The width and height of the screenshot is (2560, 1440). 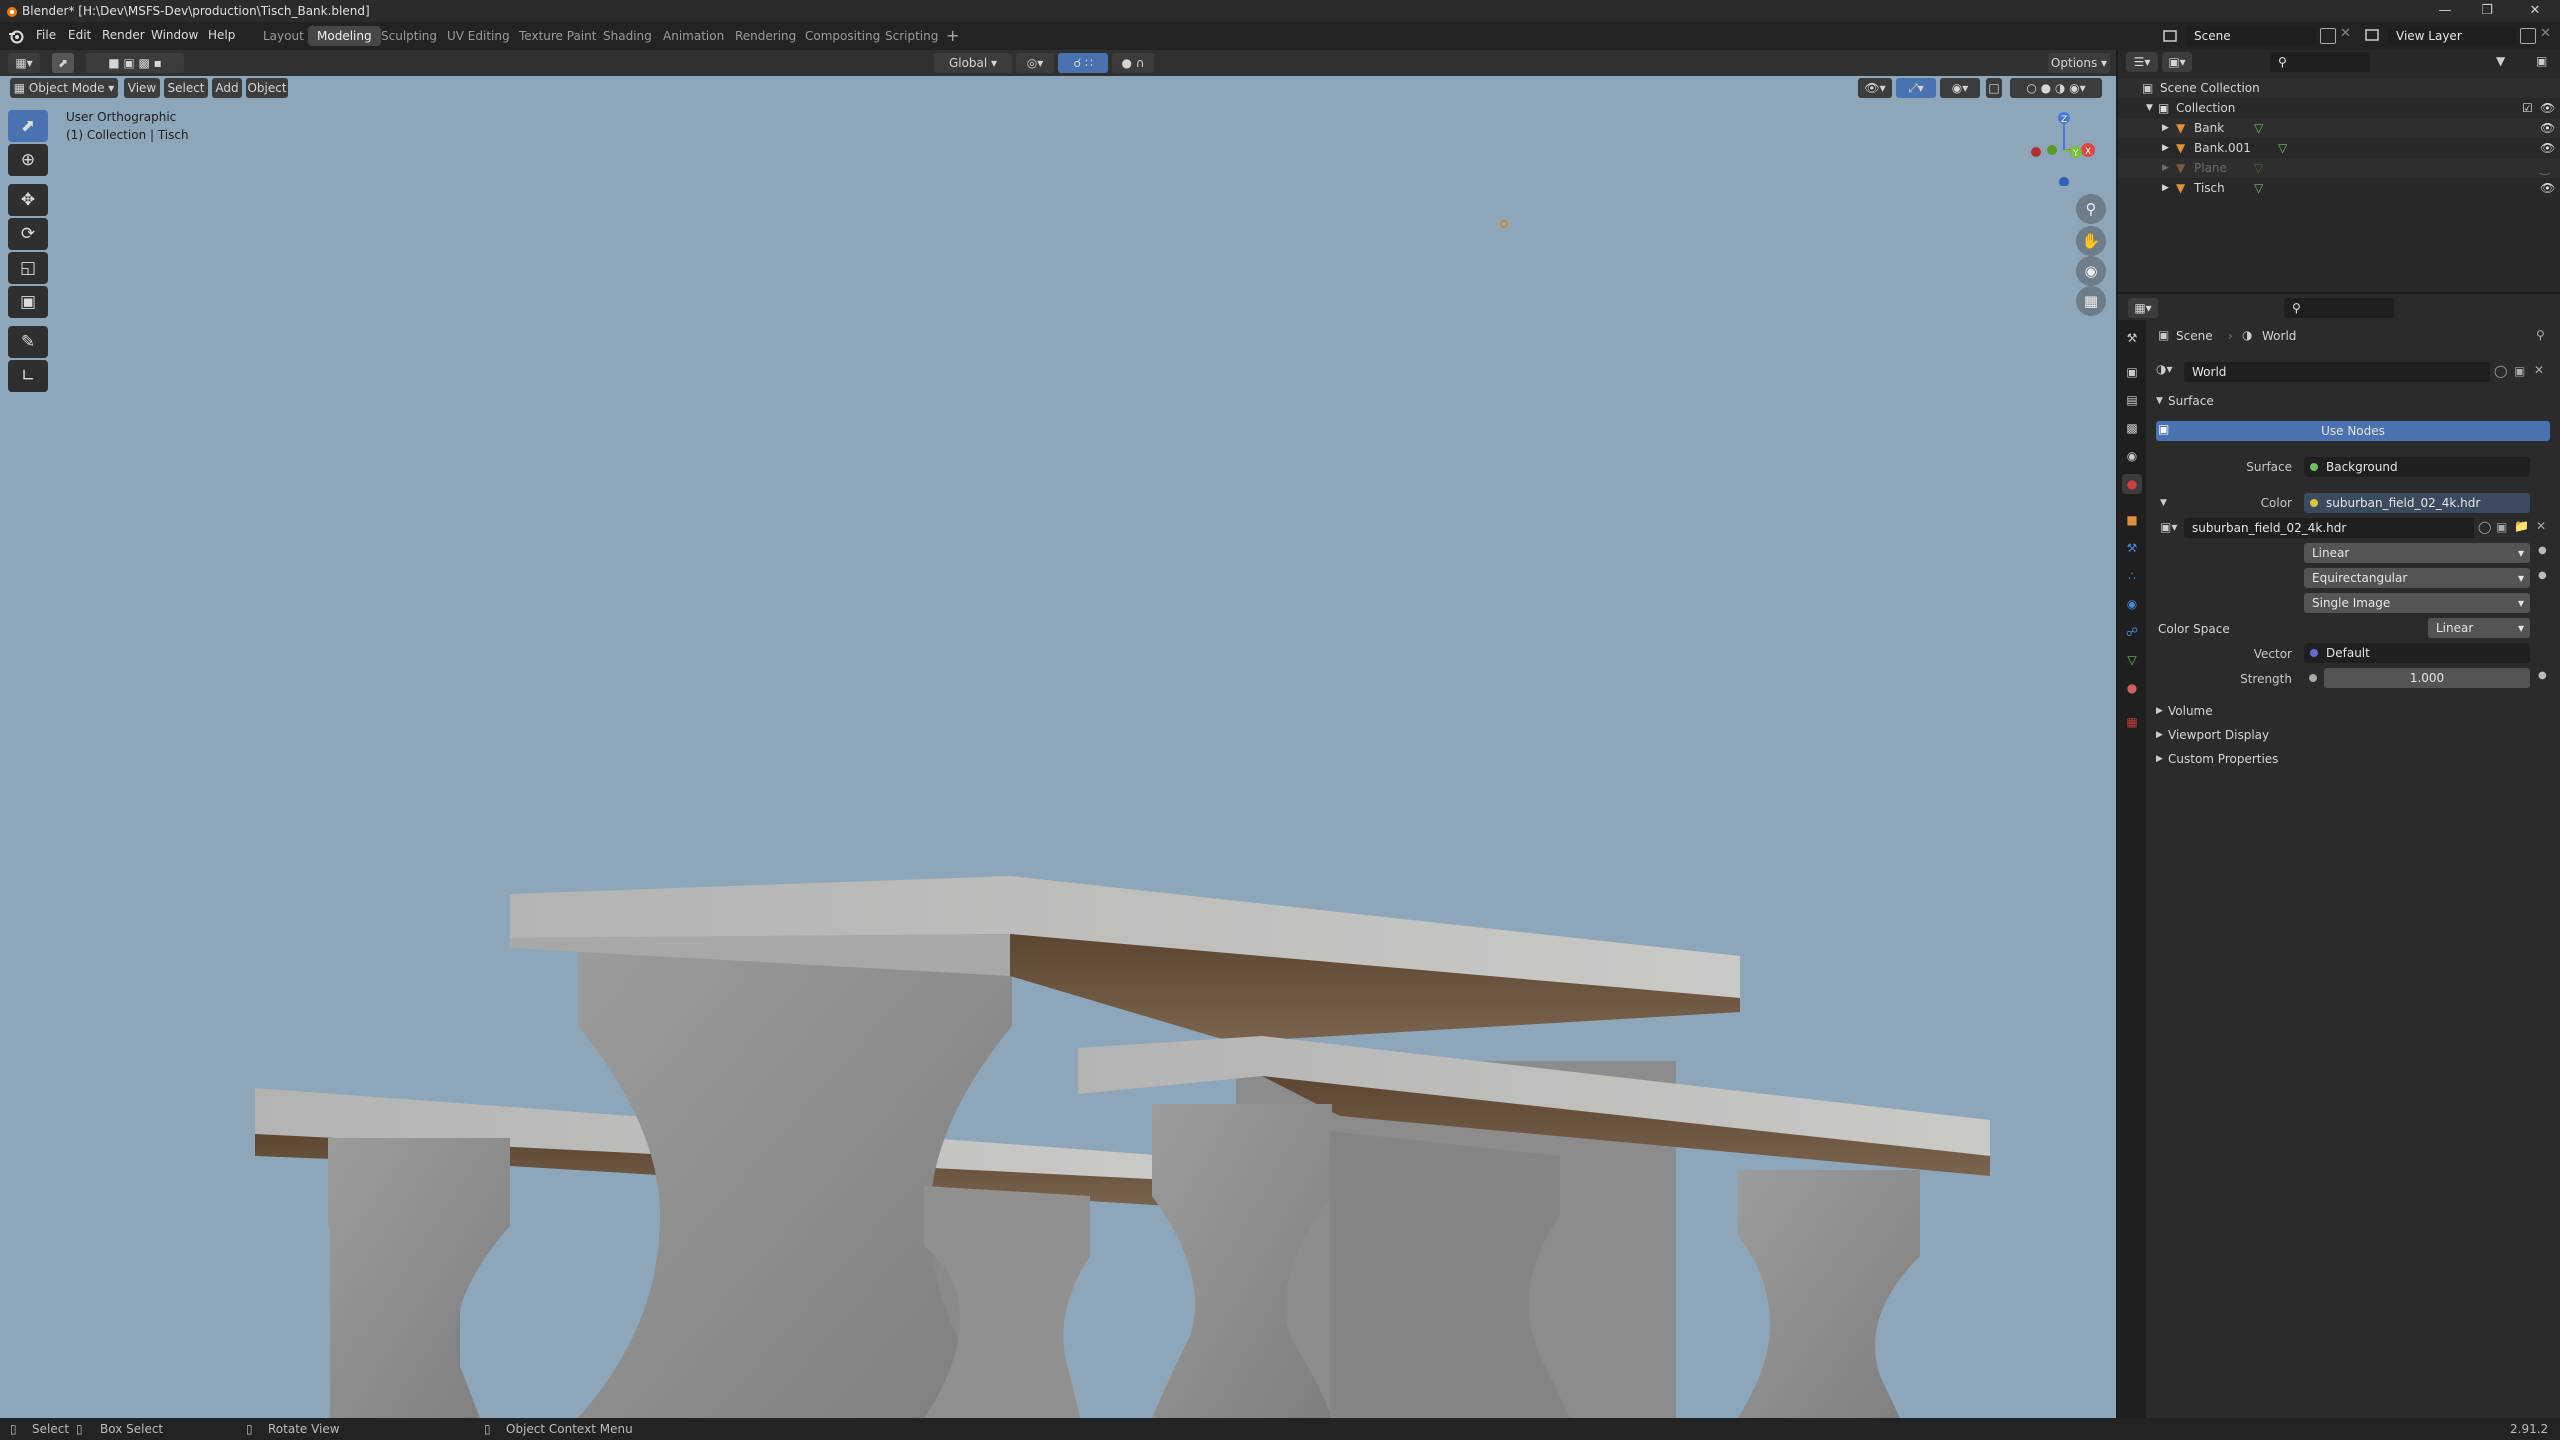 What do you see at coordinates (2168, 527) in the screenshot?
I see `image-browse-icon: ▣▾` at bounding box center [2168, 527].